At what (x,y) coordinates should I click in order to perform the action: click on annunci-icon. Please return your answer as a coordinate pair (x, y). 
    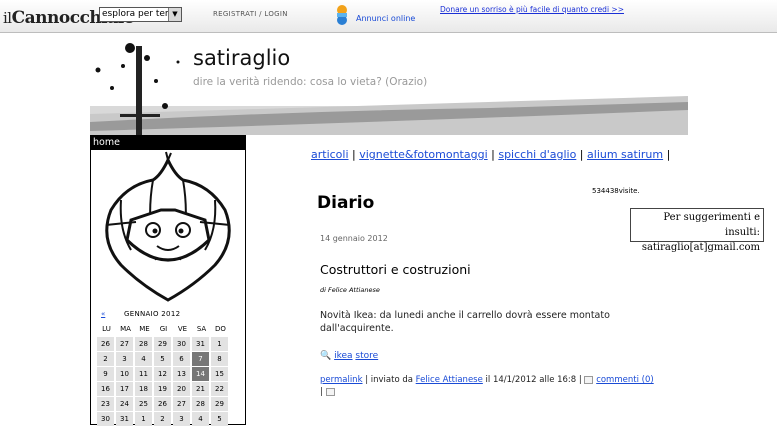
    Looking at the image, I should click on (342, 15).